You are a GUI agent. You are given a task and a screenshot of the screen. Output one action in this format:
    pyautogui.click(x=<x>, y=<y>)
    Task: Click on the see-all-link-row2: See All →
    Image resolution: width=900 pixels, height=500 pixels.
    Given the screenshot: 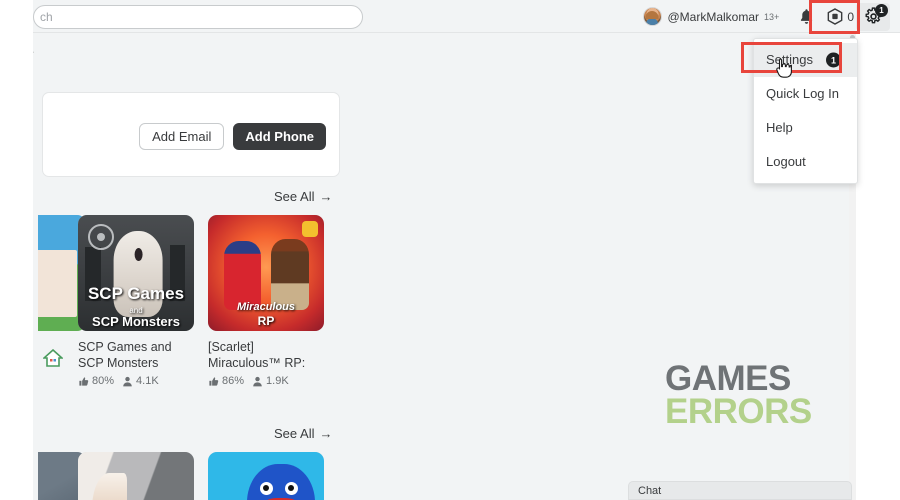 What is the action you would take?
    pyautogui.click(x=303, y=433)
    